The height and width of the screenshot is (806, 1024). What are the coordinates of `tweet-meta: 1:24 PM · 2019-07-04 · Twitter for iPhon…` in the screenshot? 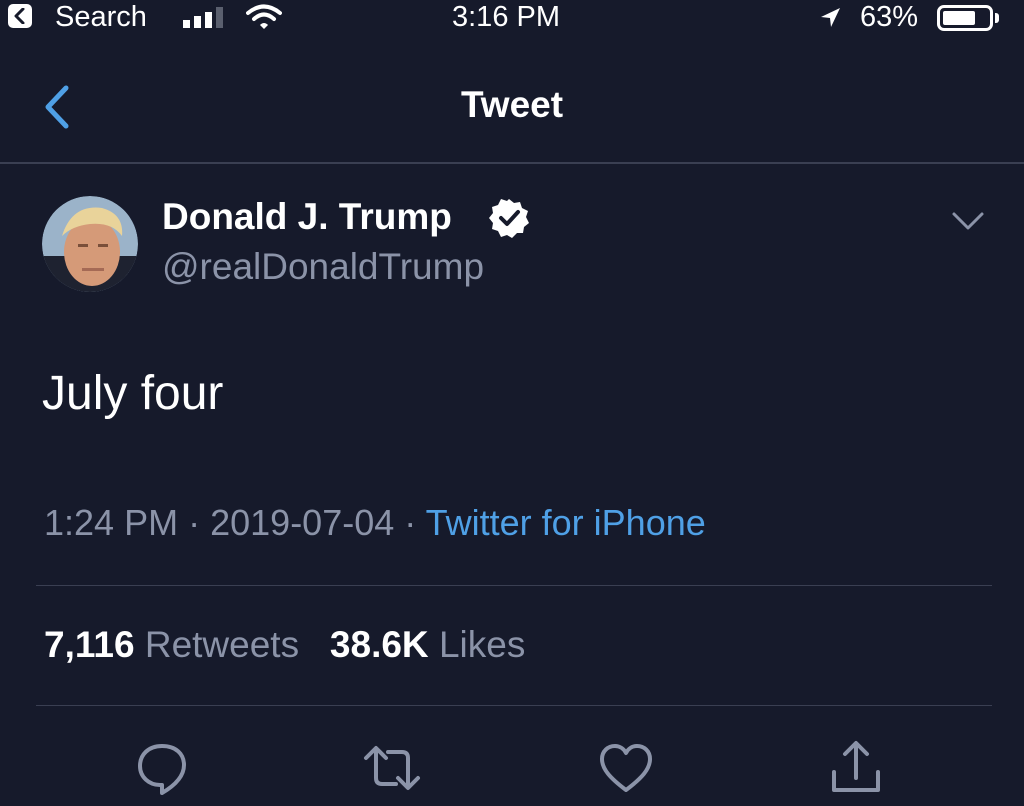 It's located at (375, 523).